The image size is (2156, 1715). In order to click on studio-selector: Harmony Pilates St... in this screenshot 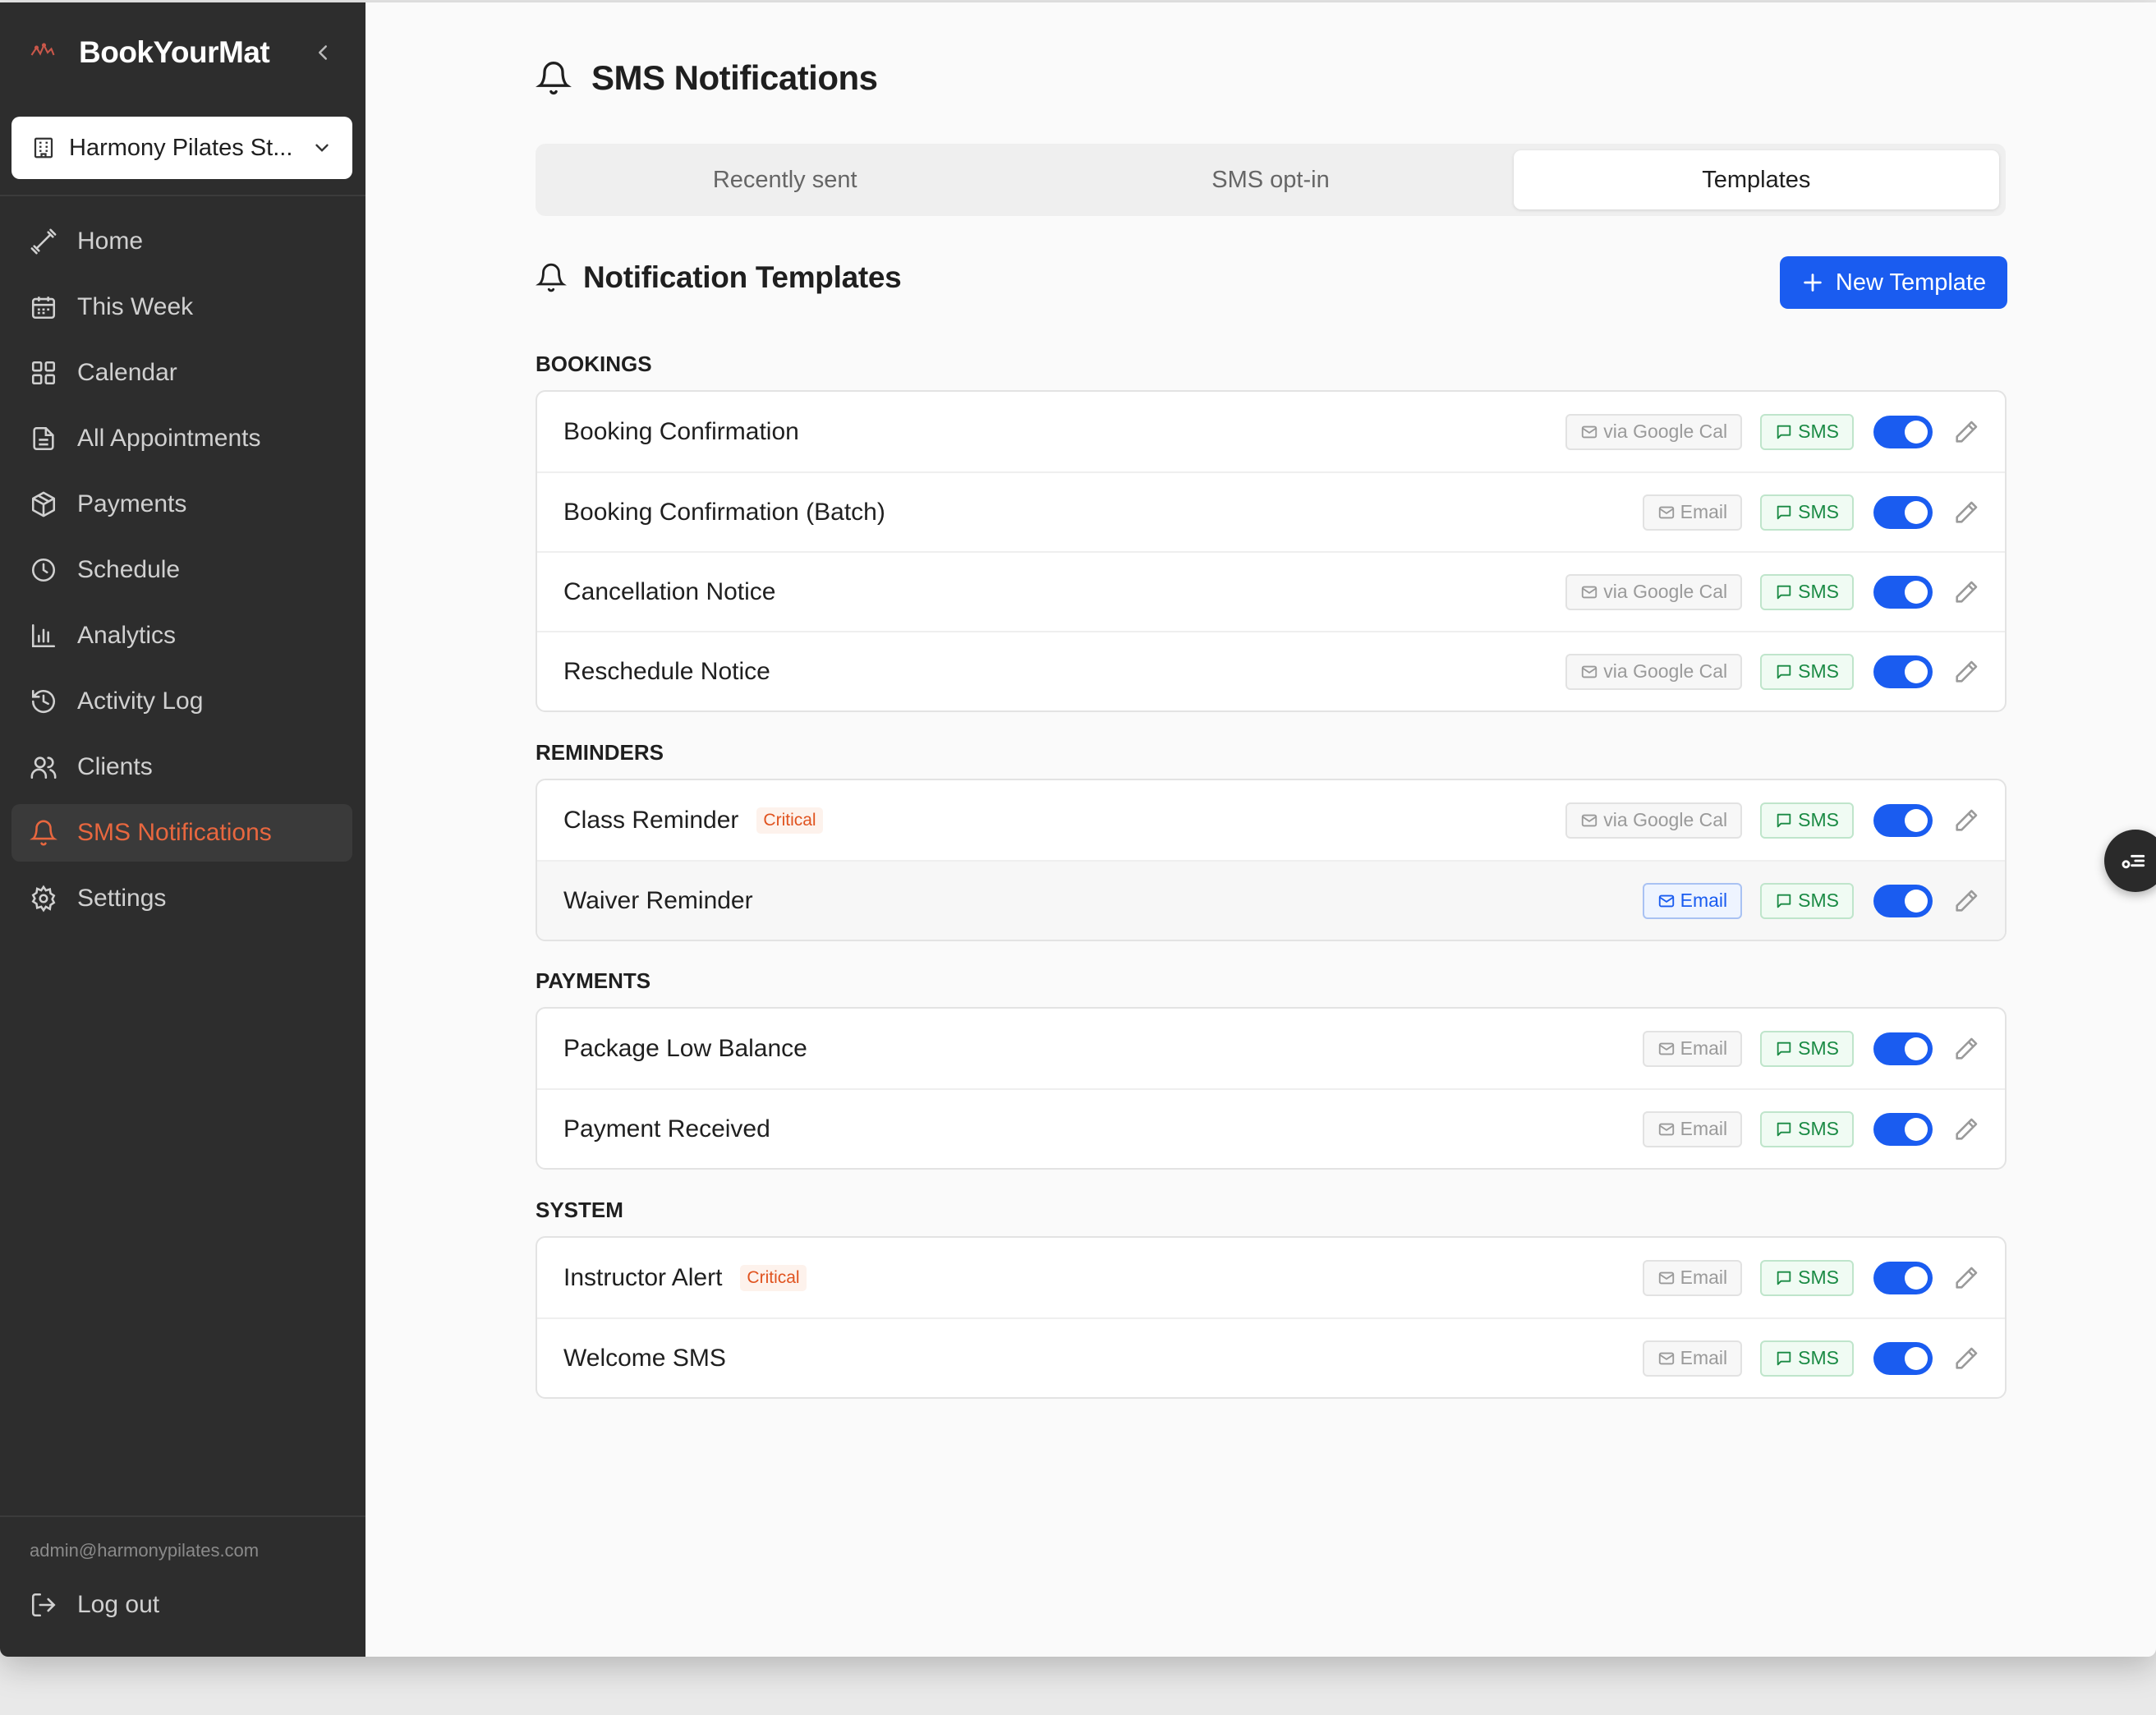, I will do `click(181, 148)`.